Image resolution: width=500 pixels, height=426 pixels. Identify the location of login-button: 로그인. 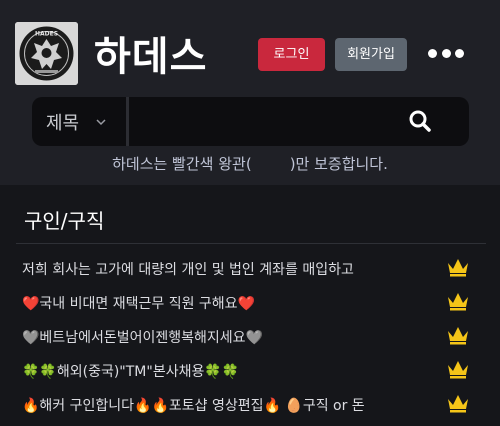
(291, 54).